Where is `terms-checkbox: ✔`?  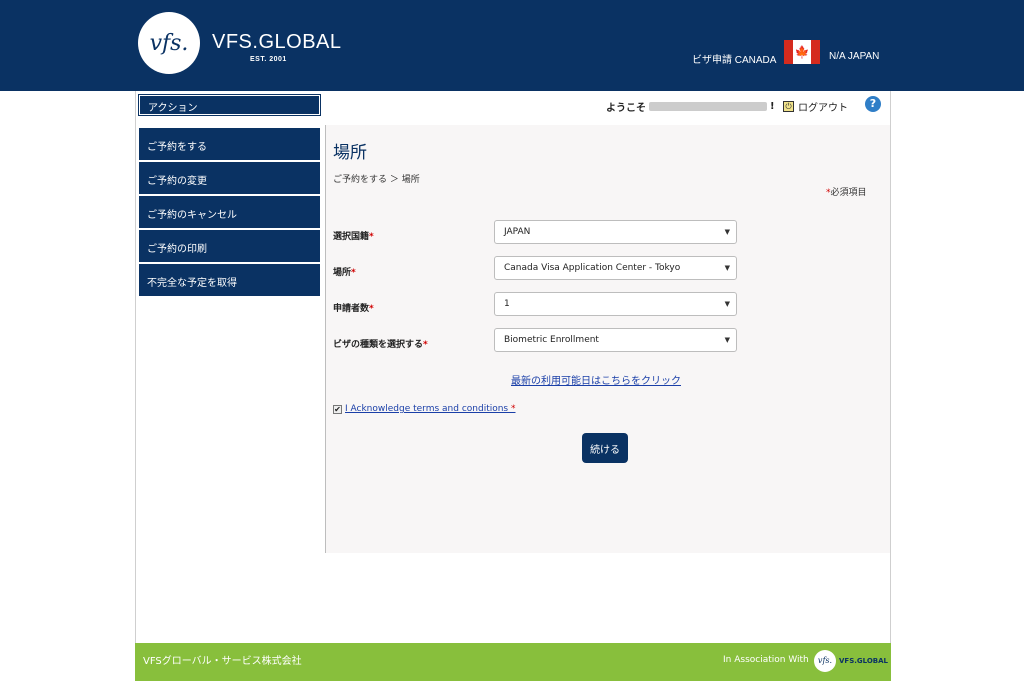 terms-checkbox: ✔ is located at coordinates (337, 409).